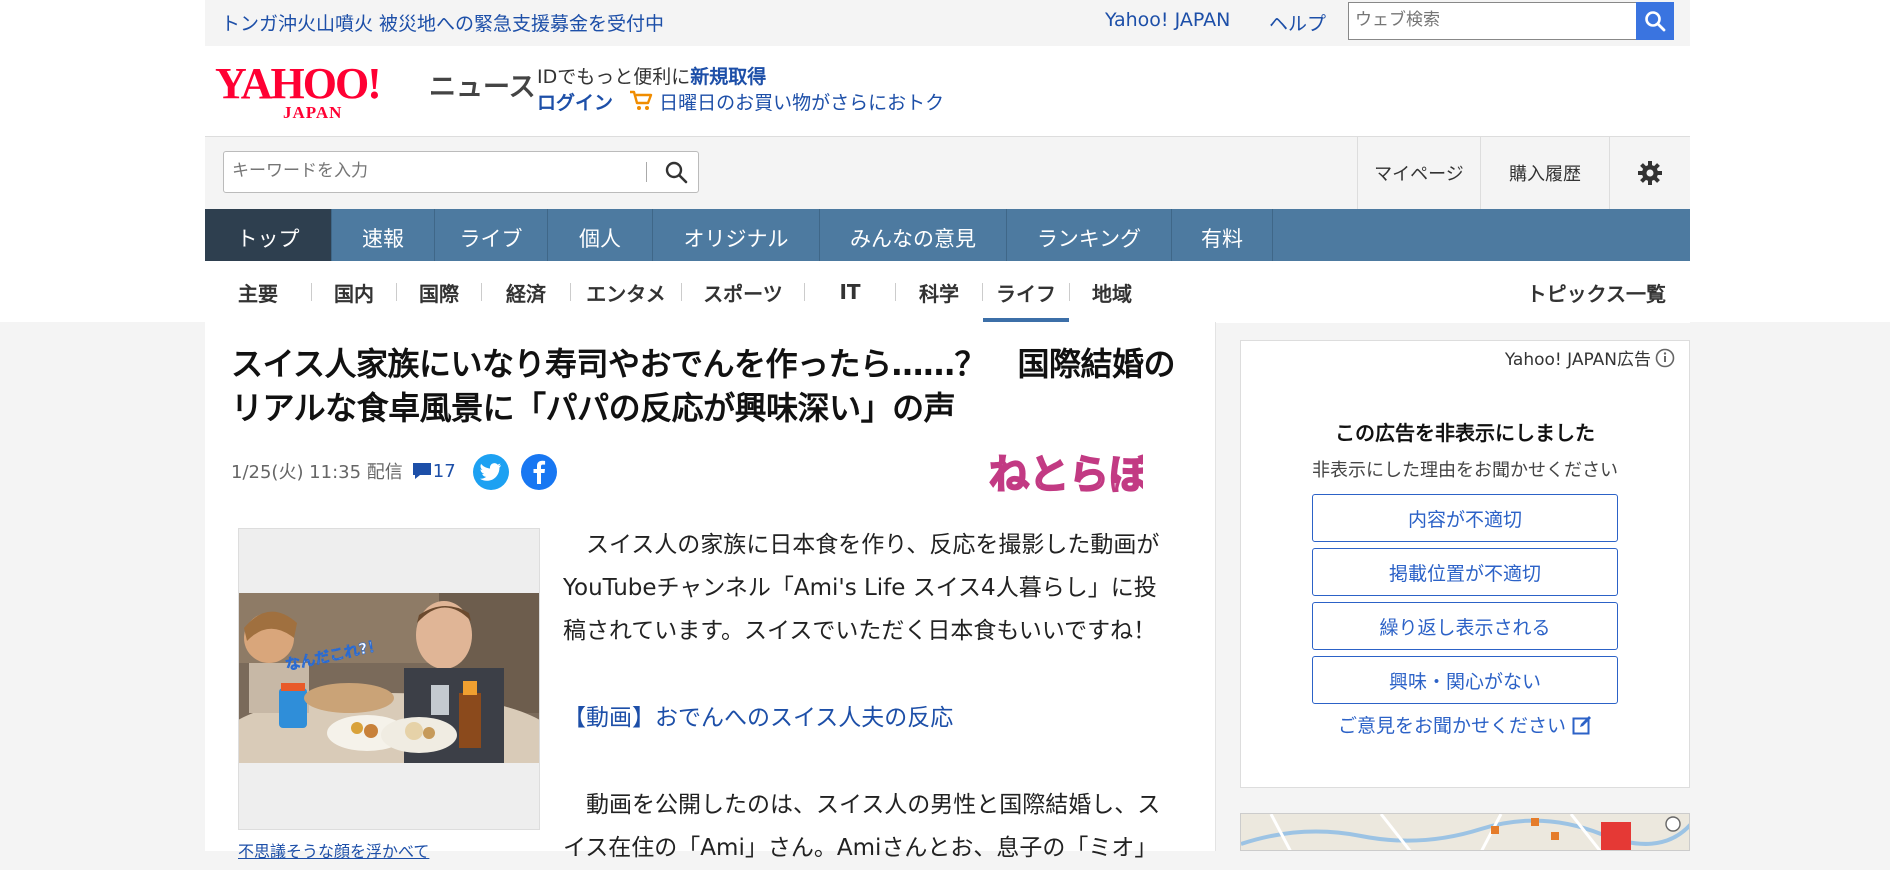 This screenshot has width=1890, height=870. What do you see at coordinates (442, 22) in the screenshot?
I see `donation-notice-link: トンガ沖火山噴火 被災地への緊急支援募金を受付中` at bounding box center [442, 22].